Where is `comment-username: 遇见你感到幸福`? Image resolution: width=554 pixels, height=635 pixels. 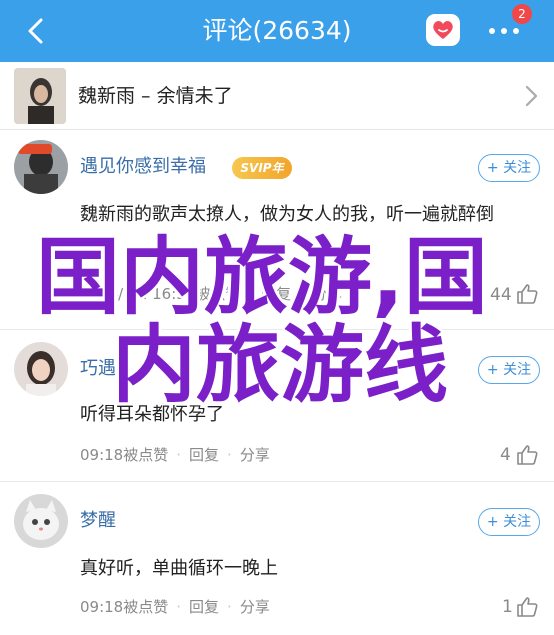 comment-username: 遇见你感到幸福 is located at coordinates (143, 167).